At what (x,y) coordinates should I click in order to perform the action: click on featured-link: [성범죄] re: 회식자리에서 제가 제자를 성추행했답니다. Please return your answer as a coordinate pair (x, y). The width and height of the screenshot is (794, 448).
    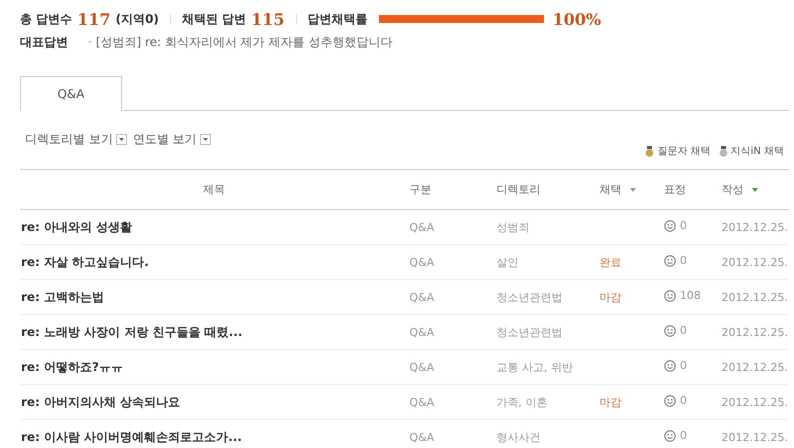
    Looking at the image, I should click on (244, 42).